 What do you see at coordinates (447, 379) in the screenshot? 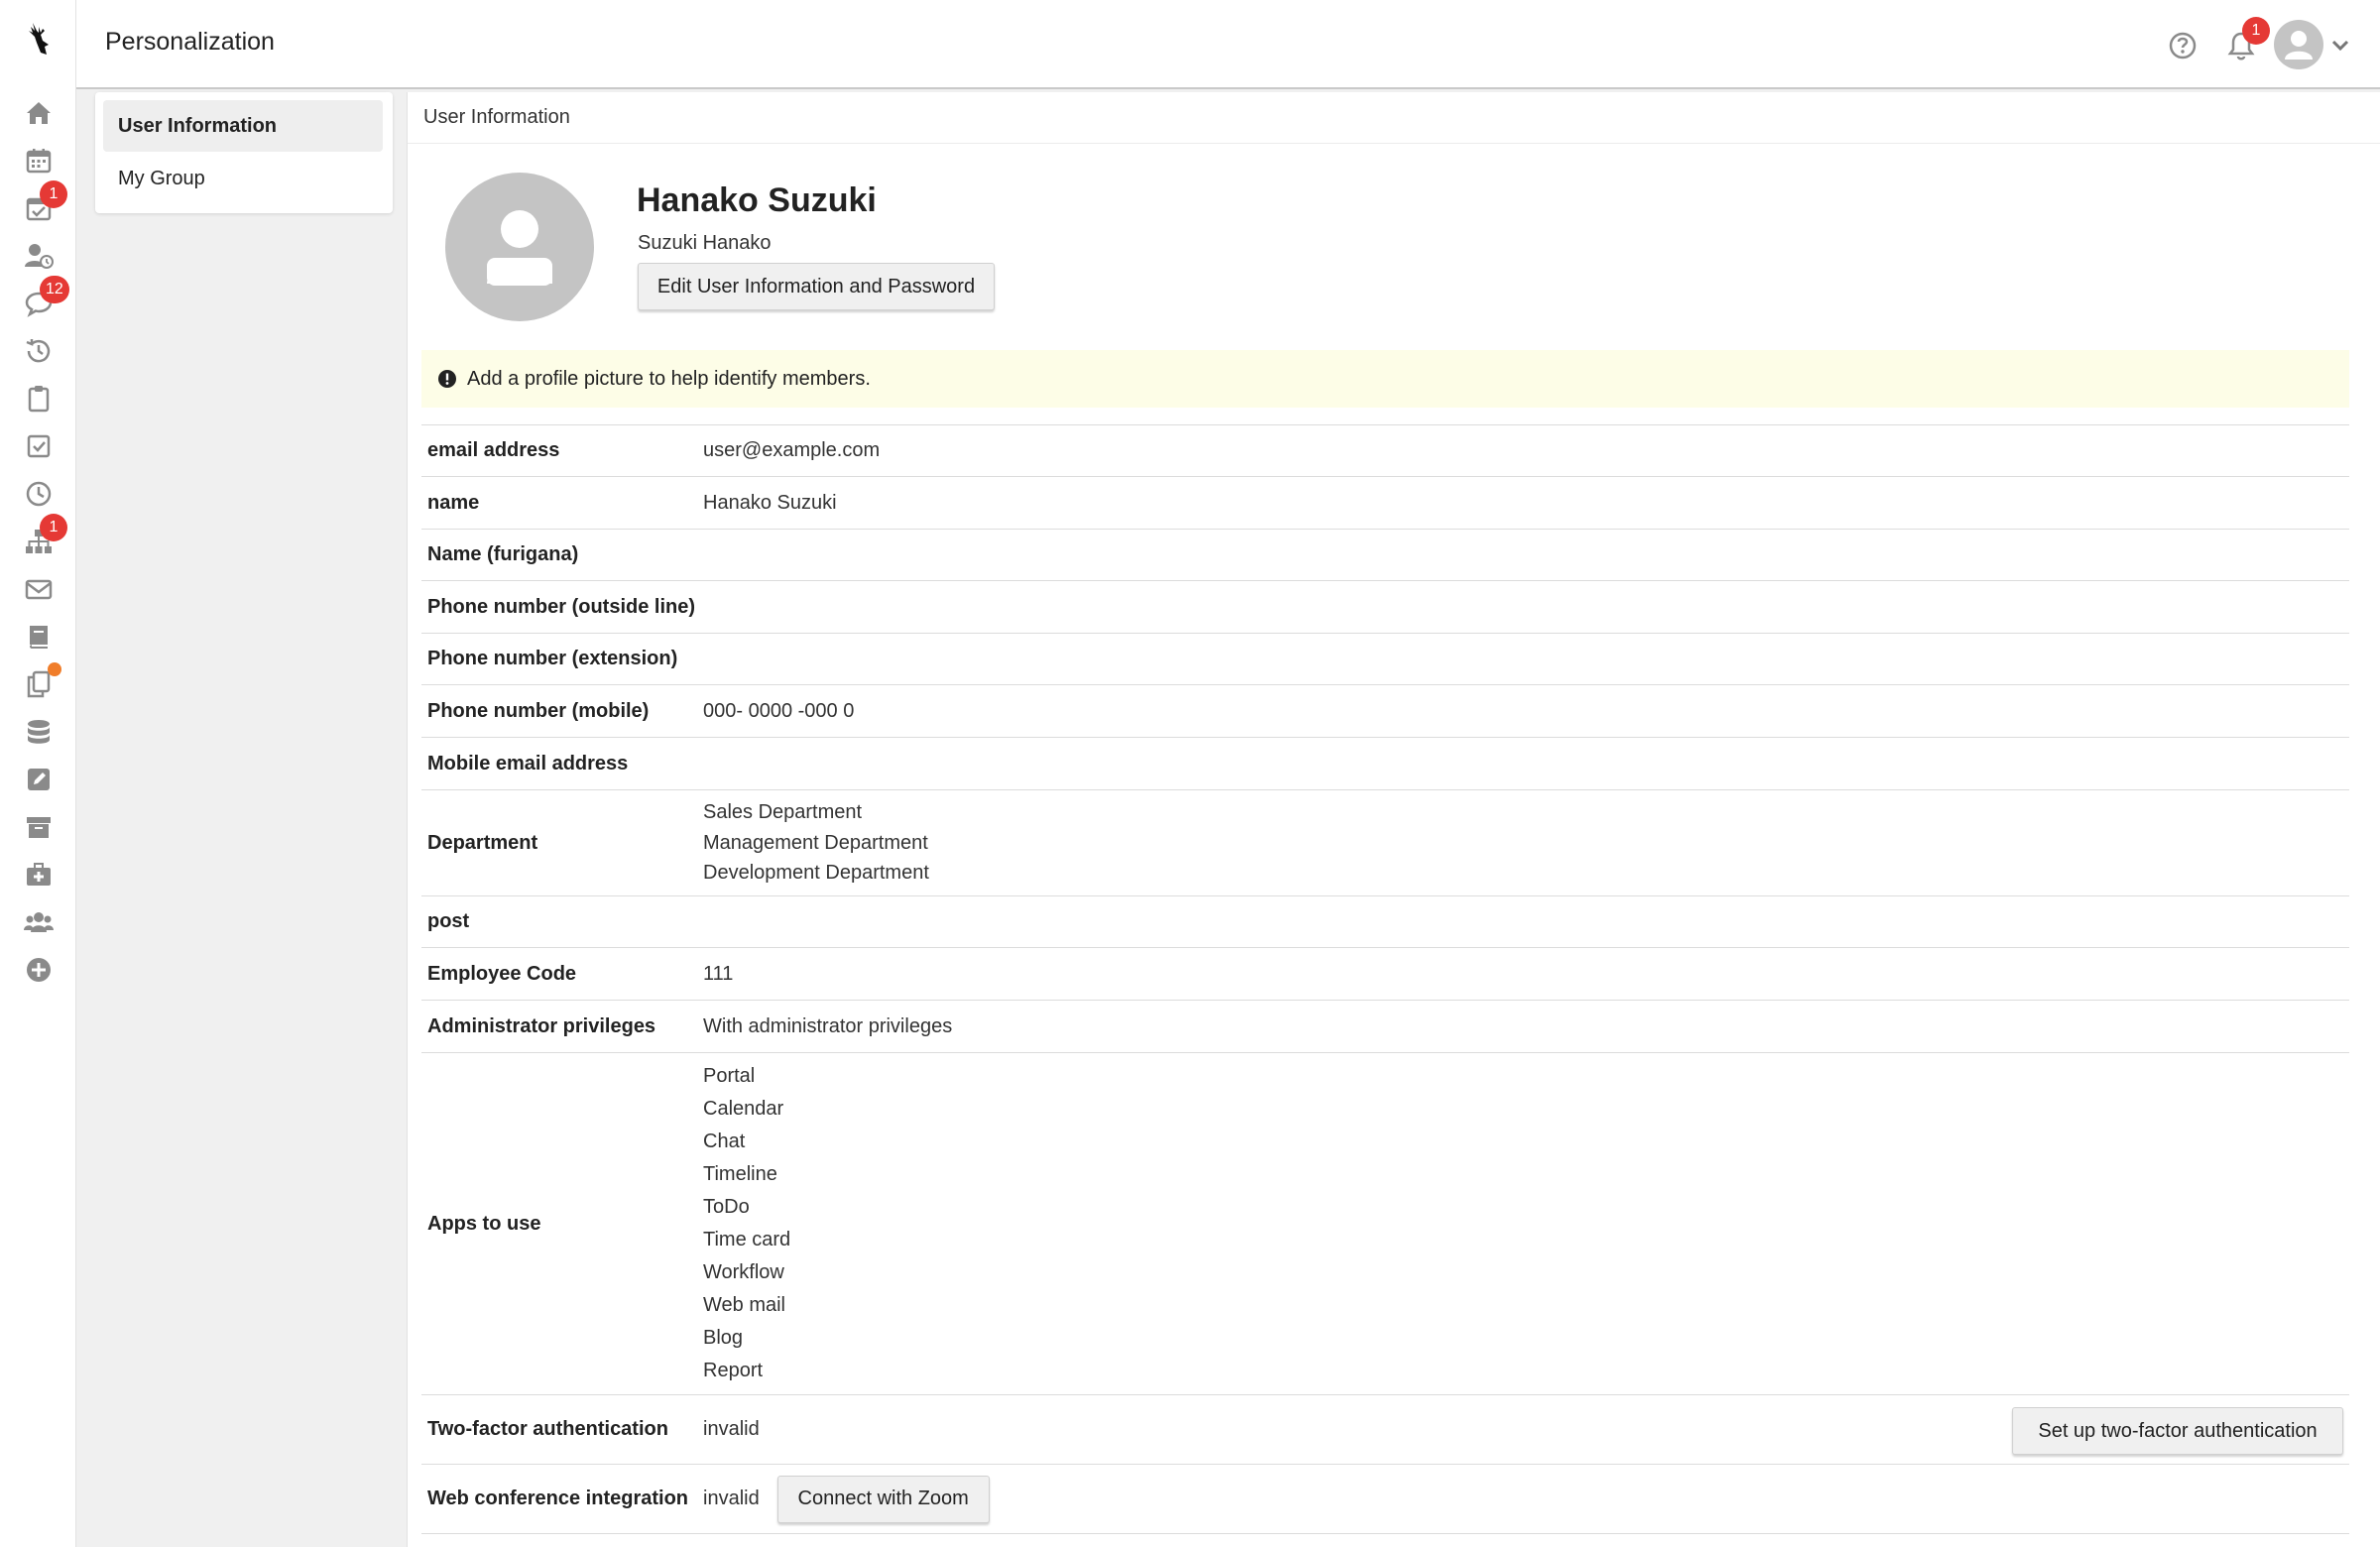
I see `exclamation-circle-icon` at bounding box center [447, 379].